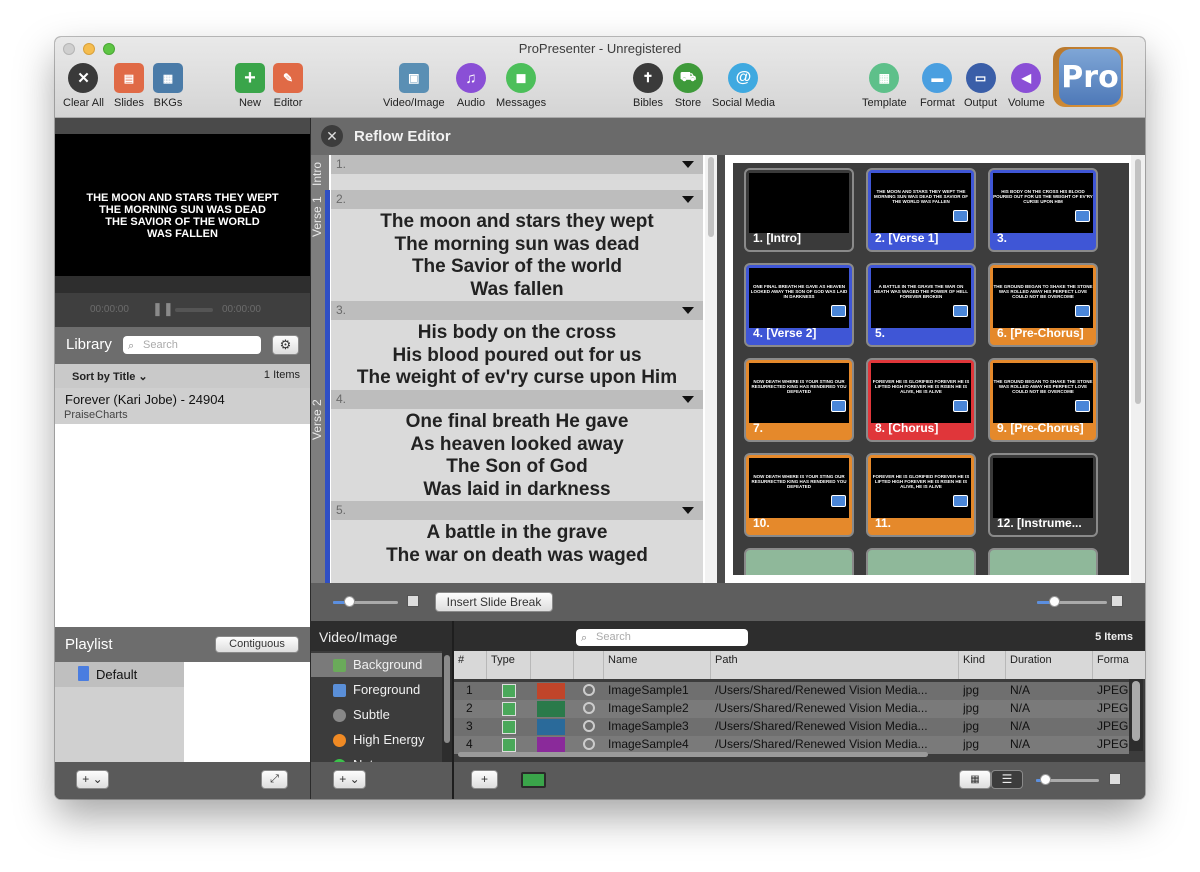 This screenshot has width=1200, height=872. What do you see at coordinates (376, 740) in the screenshot?
I see `media-category-item: High Energy` at bounding box center [376, 740].